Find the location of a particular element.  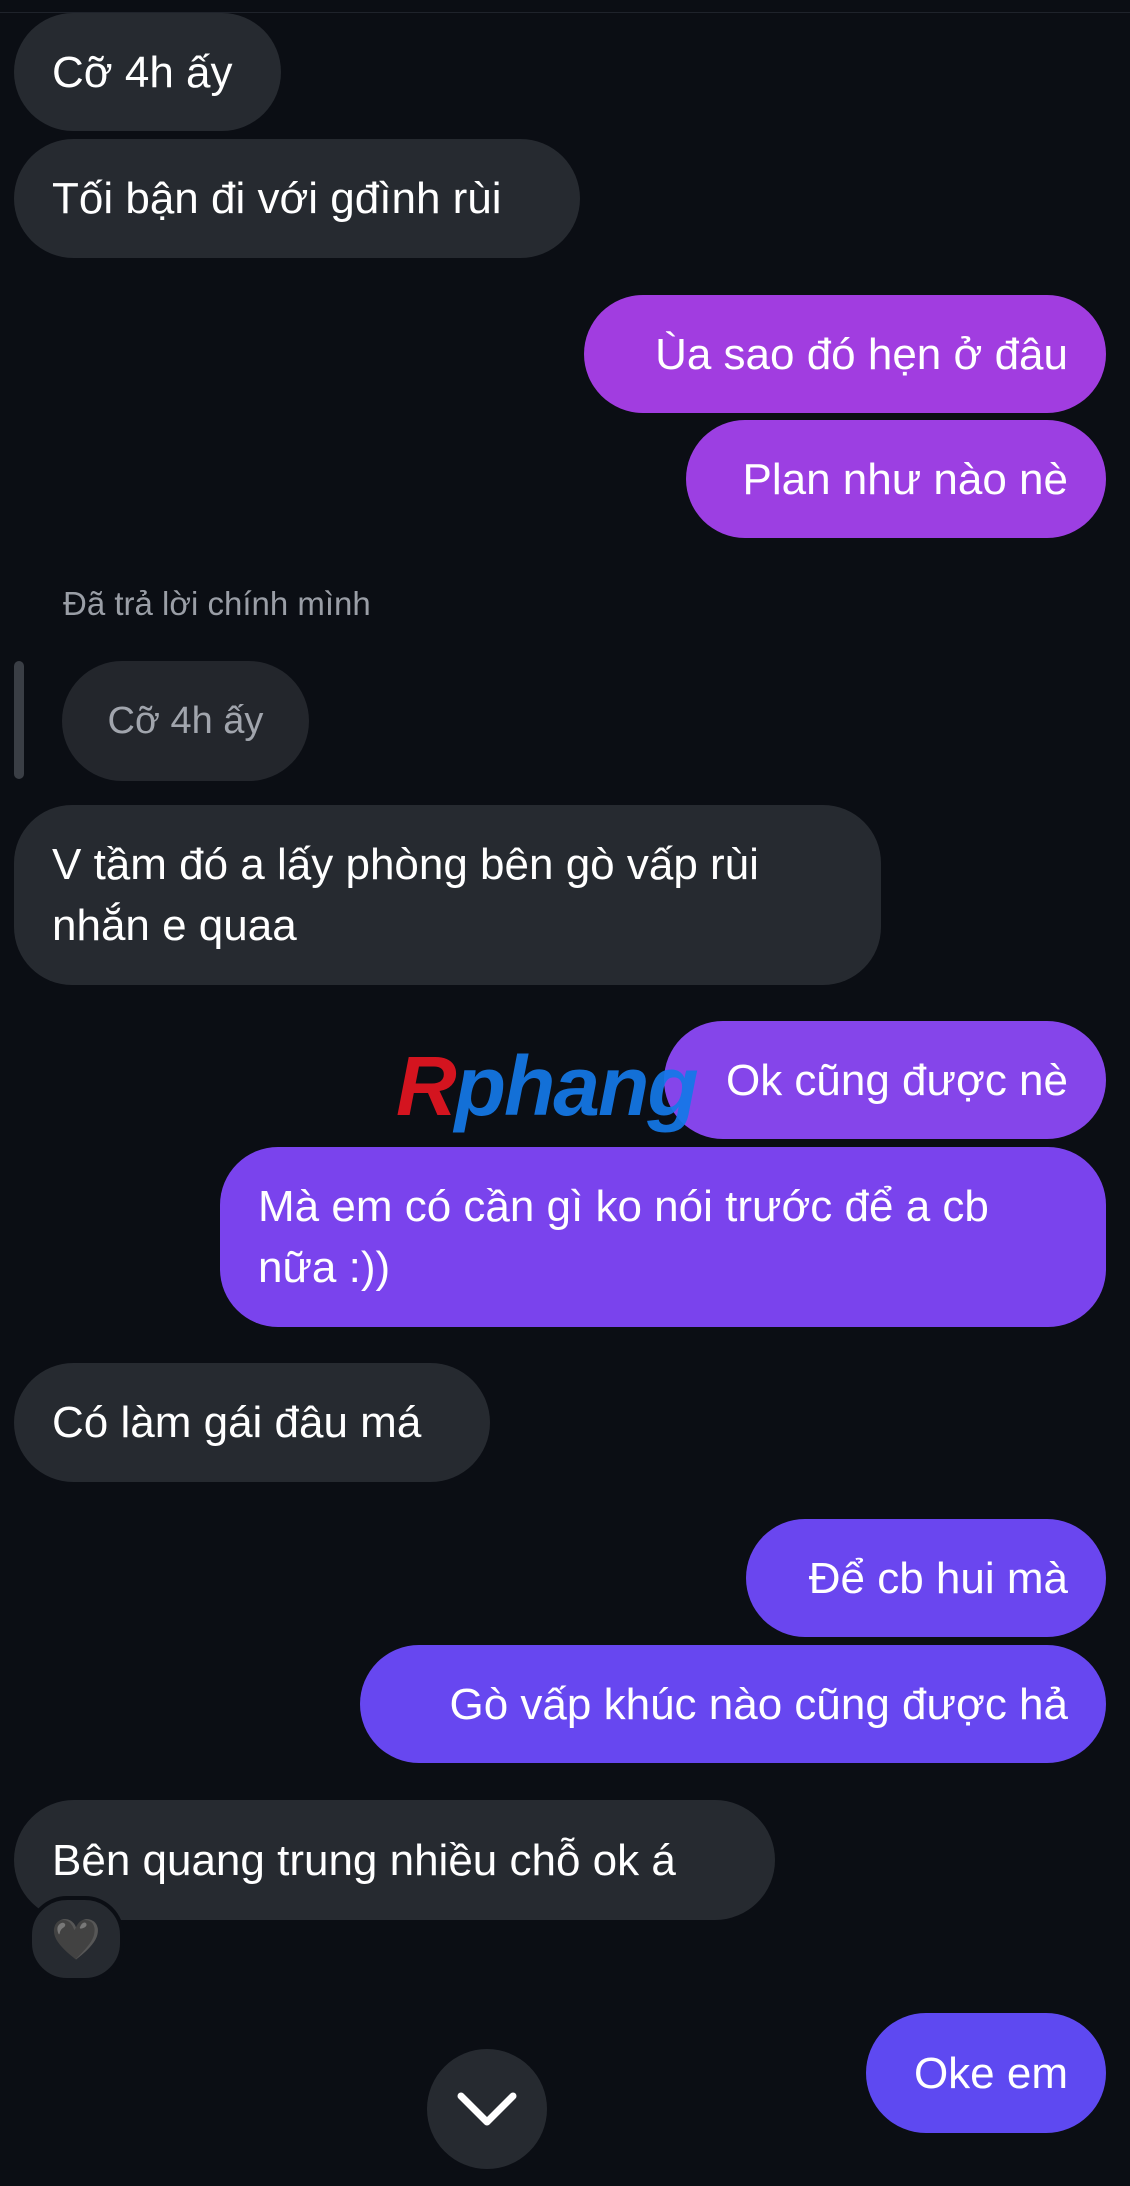

quoted-message-text: Cỡ 4h ấy is located at coordinates (185, 720).